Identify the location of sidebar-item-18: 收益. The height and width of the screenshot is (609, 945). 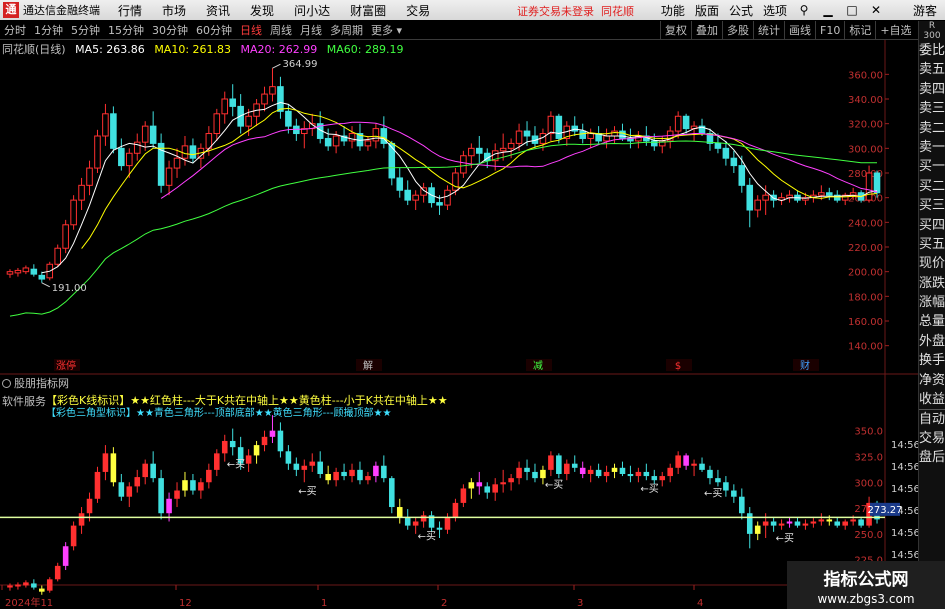
(932, 399).